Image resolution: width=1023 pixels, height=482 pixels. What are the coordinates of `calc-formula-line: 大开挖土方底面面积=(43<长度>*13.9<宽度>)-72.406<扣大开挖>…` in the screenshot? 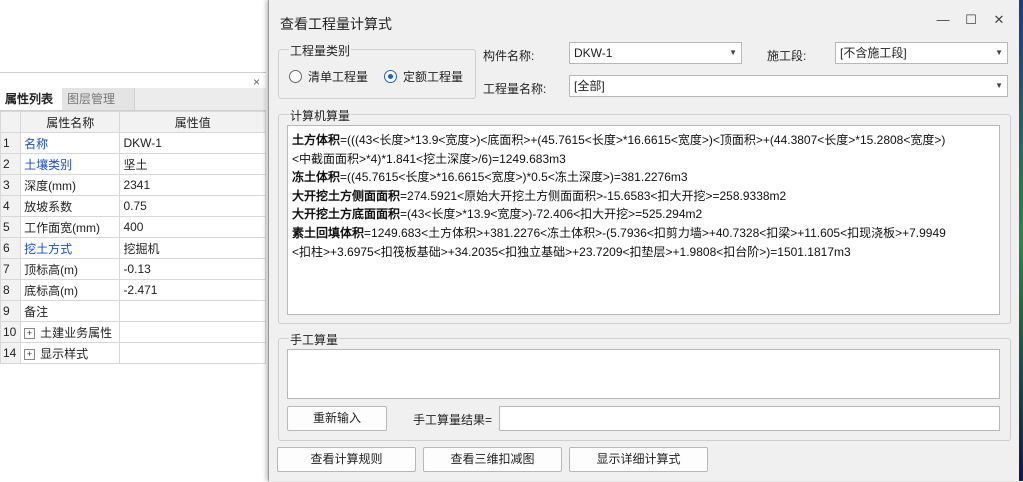 It's located at (643, 214).